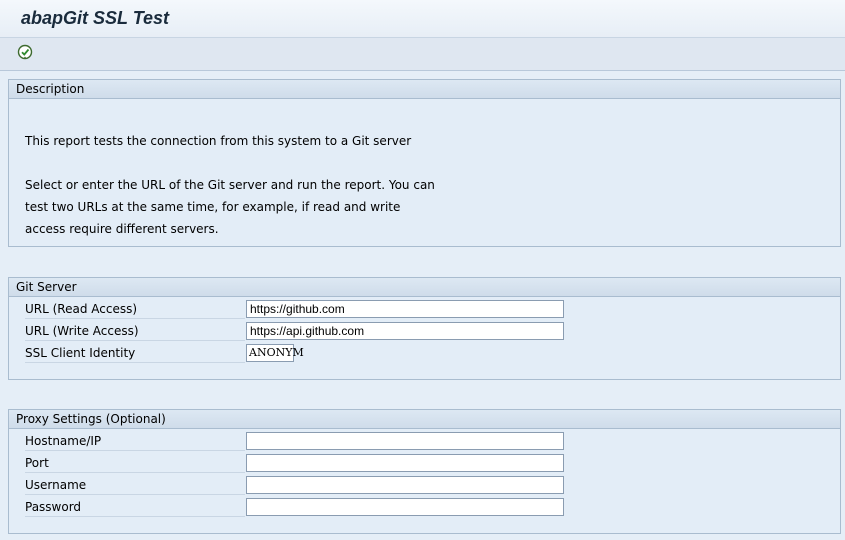  I want to click on ssl-client-identity-label: SSL Client Identity, so click(135, 354).